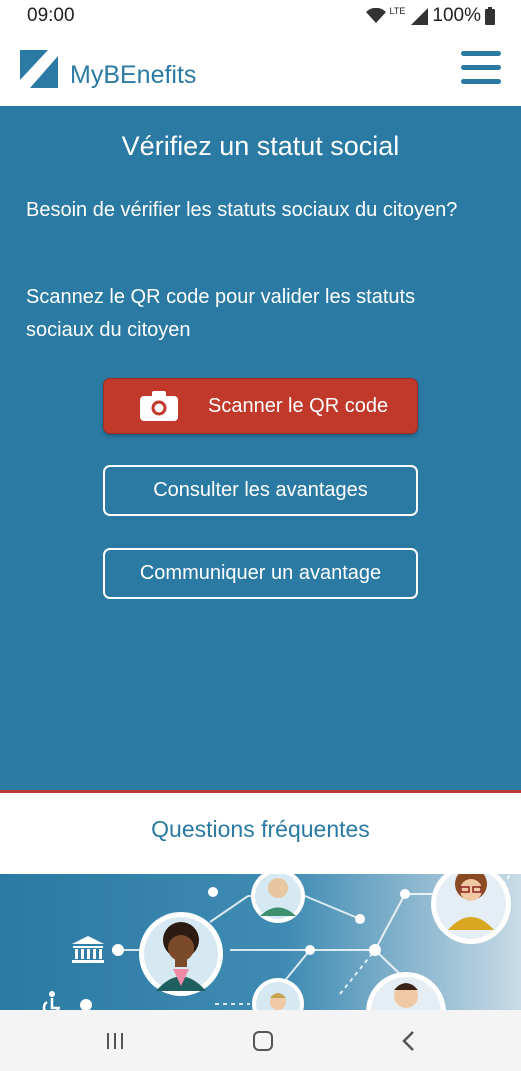 This screenshot has width=521, height=1071. I want to click on scan-qr-button: Scanner le QR code, so click(260, 406).